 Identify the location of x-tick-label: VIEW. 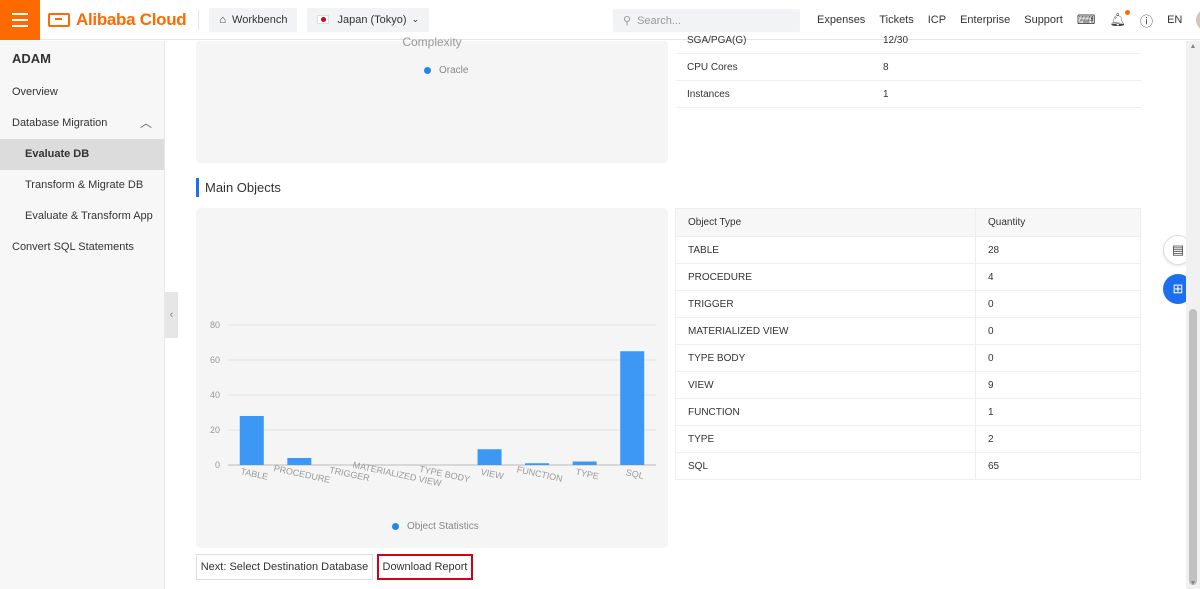
(492, 474).